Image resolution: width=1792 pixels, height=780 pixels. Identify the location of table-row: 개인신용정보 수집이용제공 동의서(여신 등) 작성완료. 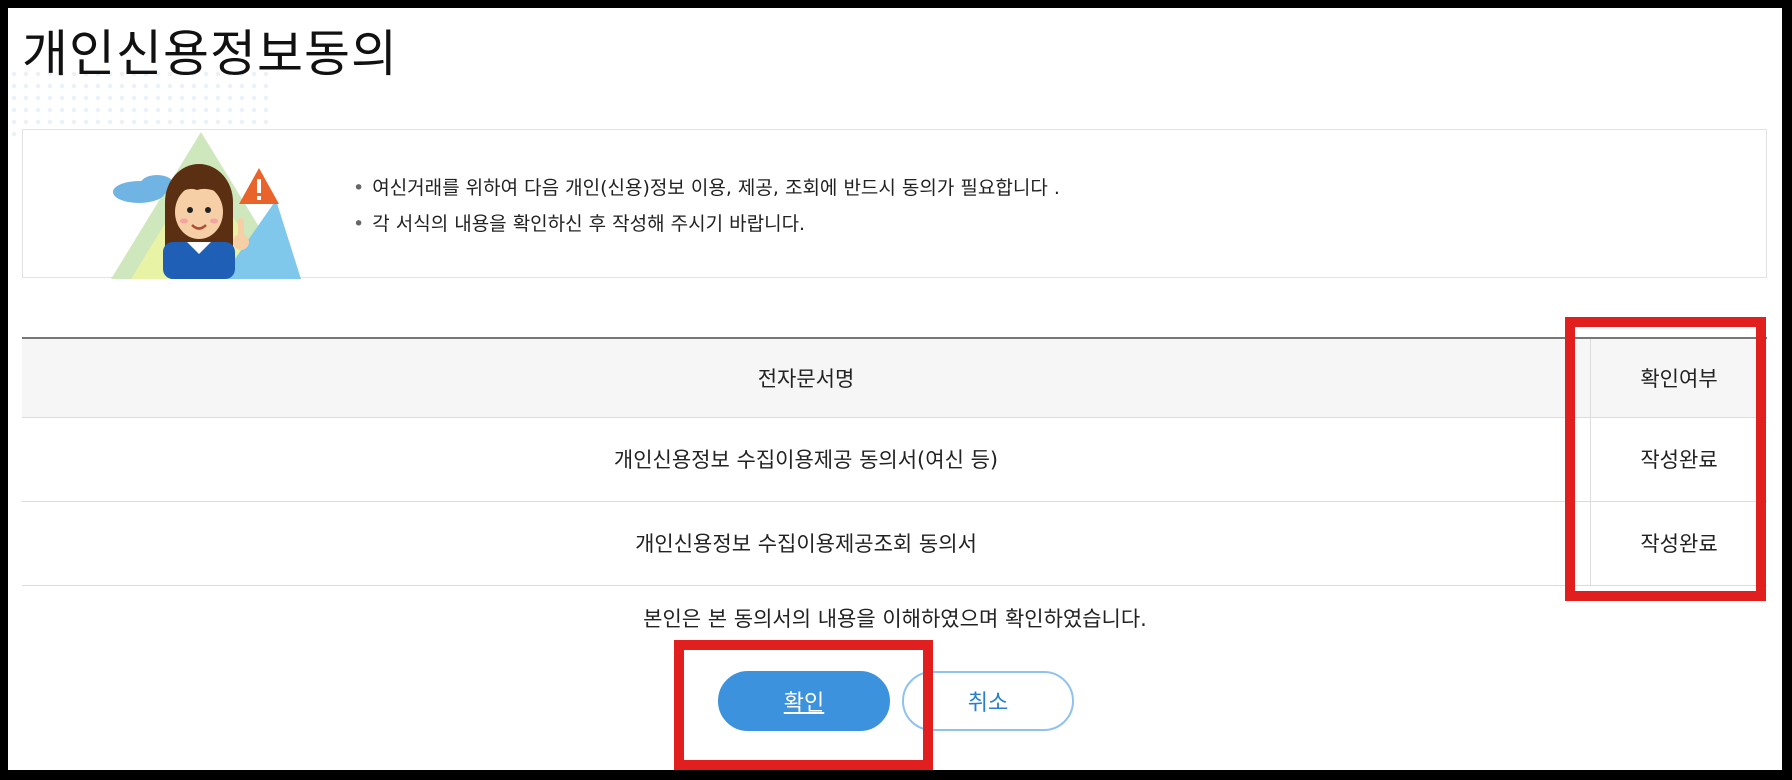
(894, 459).